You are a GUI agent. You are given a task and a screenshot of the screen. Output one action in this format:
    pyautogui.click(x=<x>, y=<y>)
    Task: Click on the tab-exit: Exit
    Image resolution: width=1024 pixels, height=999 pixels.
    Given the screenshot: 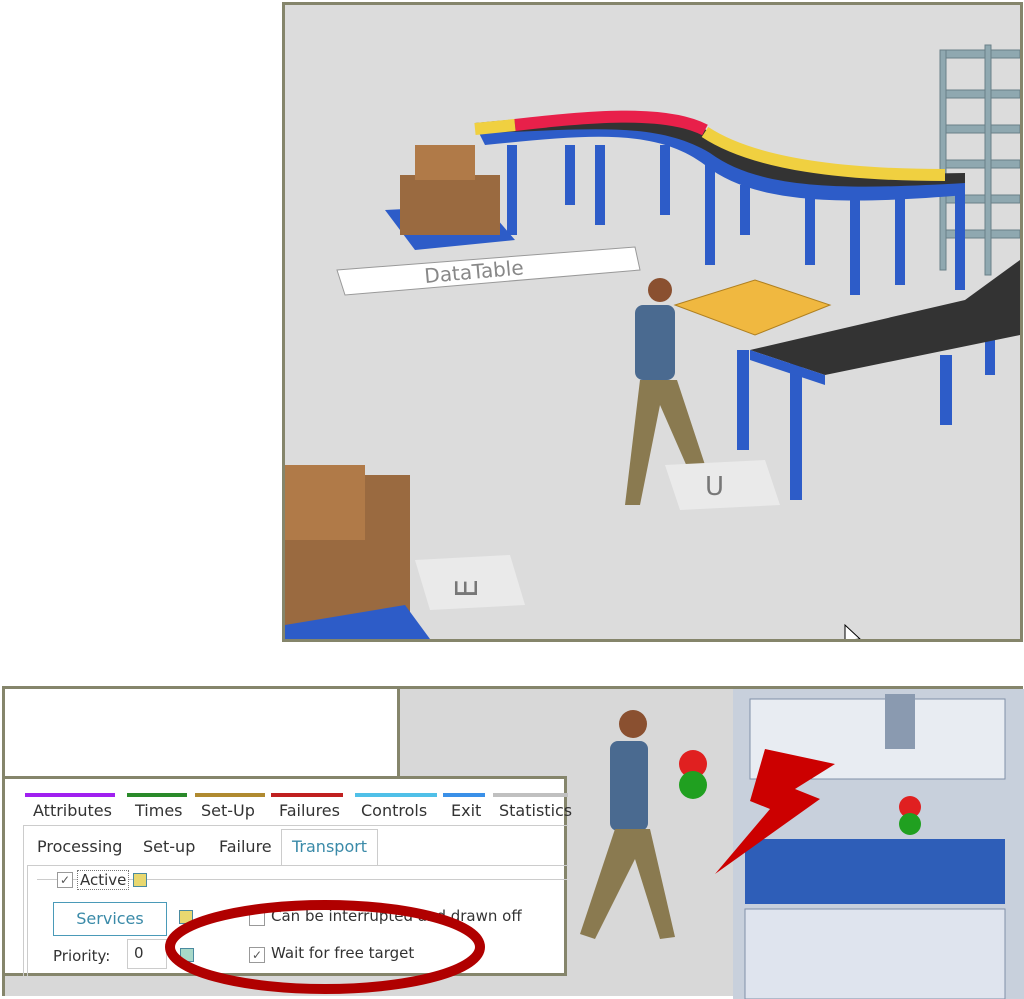 What is the action you would take?
    pyautogui.click(x=466, y=810)
    